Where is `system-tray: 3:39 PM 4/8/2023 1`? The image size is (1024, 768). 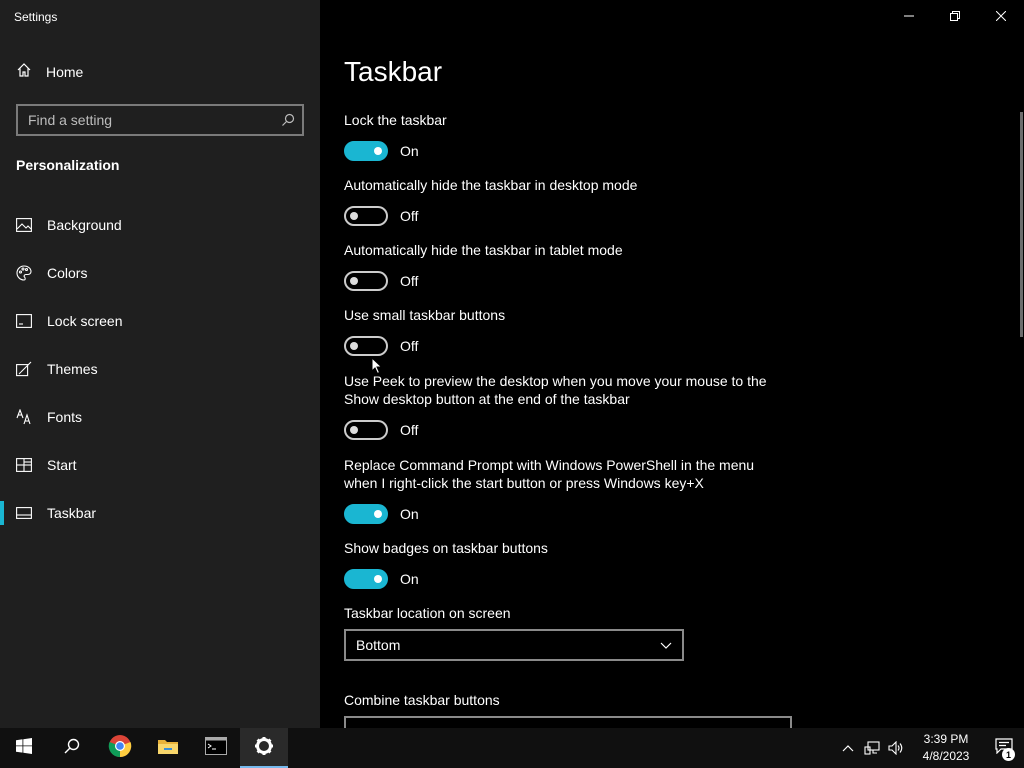 system-tray: 3:39 PM 4/8/2023 1 is located at coordinates (930, 748).